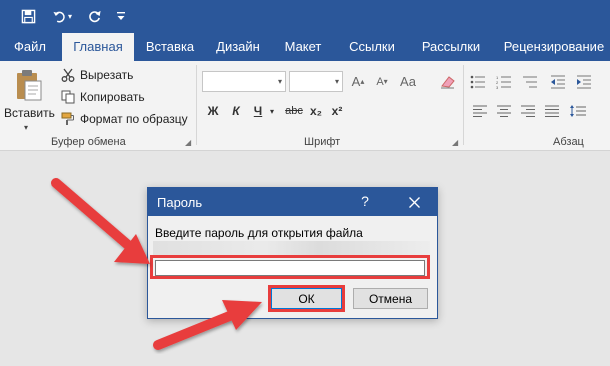 Image resolution: width=610 pixels, height=366 pixels. I want to click on font-launcher-icon: ◢, so click(456, 142).